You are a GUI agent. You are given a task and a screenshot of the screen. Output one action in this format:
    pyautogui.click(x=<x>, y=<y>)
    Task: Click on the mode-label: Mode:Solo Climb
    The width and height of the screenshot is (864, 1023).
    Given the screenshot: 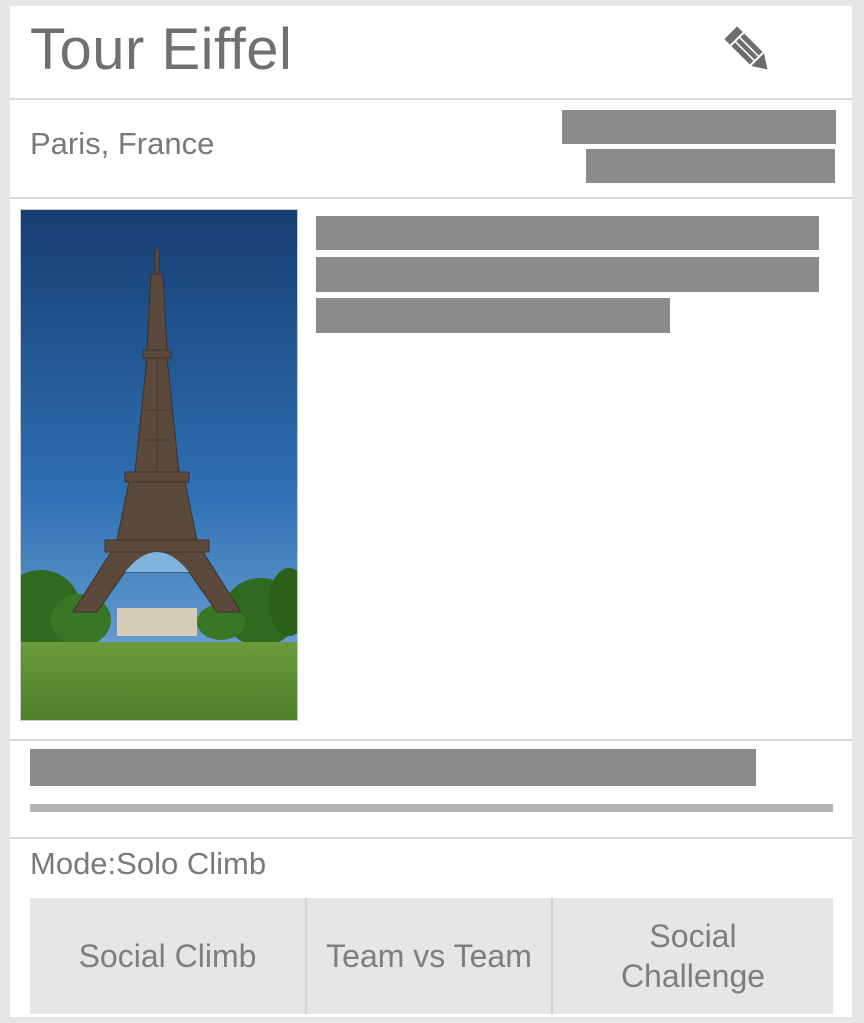 What is the action you would take?
    pyautogui.click(x=148, y=864)
    